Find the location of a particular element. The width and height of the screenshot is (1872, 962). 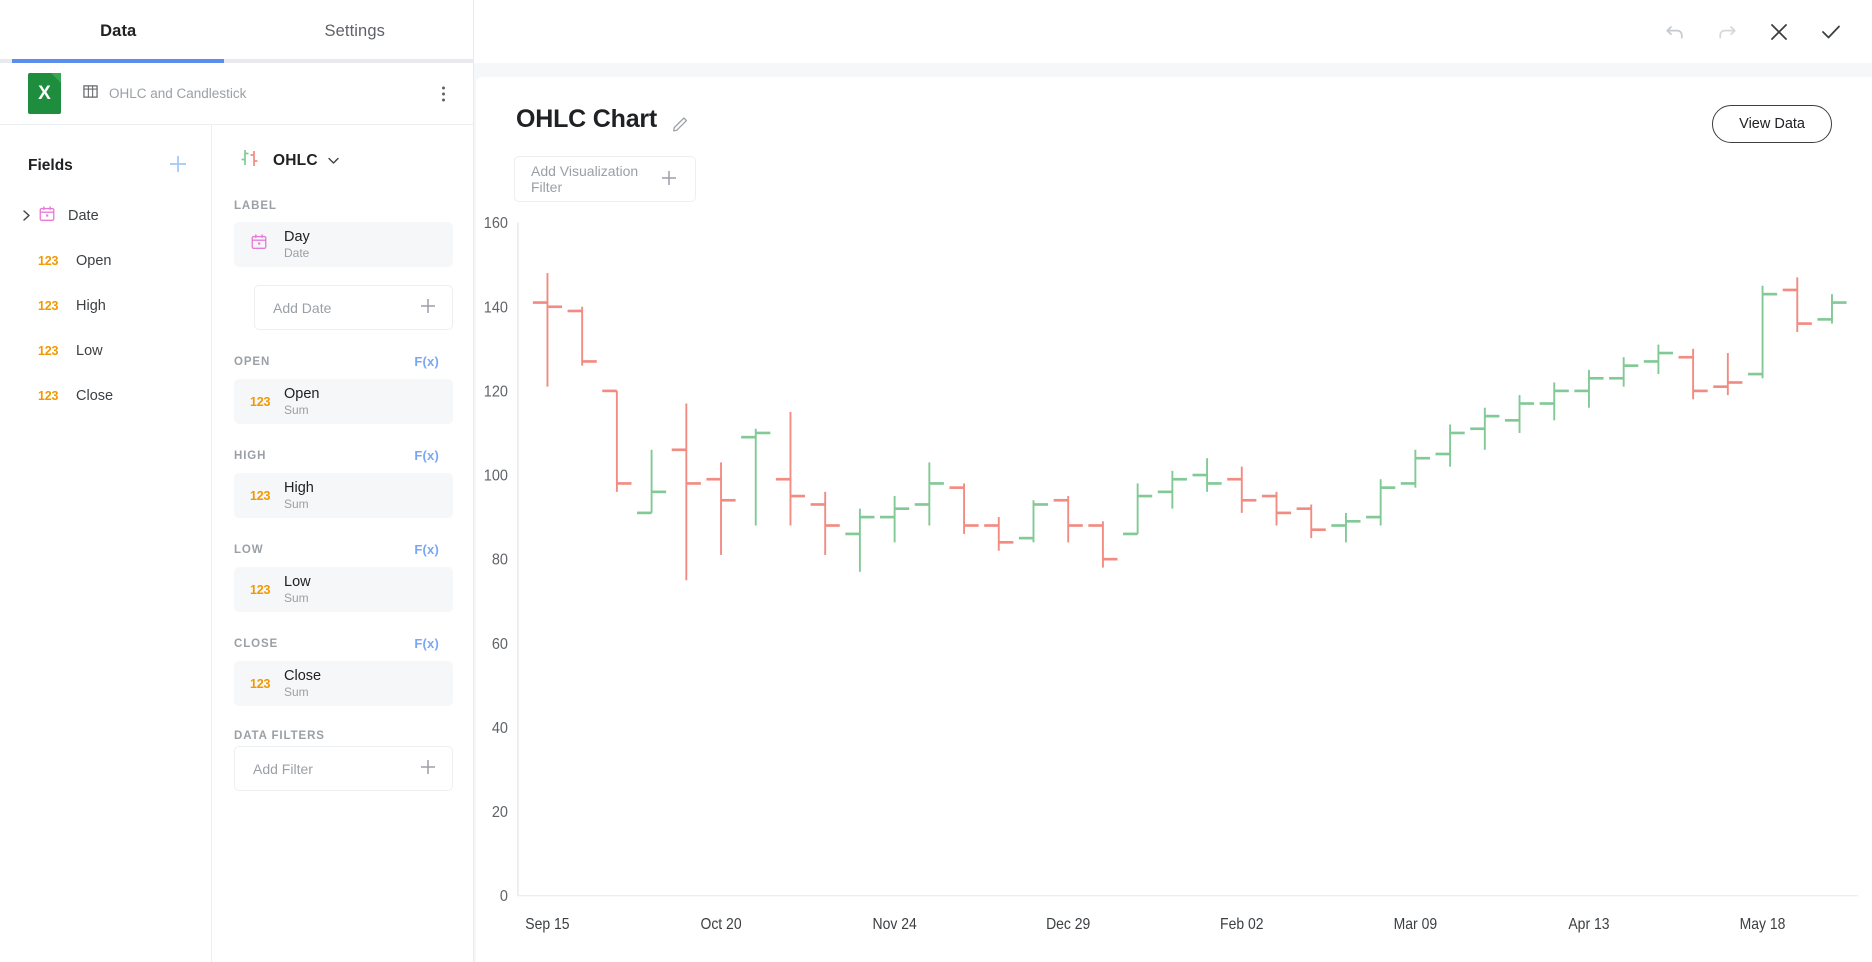

tab-settings: Settings is located at coordinates (355, 31).